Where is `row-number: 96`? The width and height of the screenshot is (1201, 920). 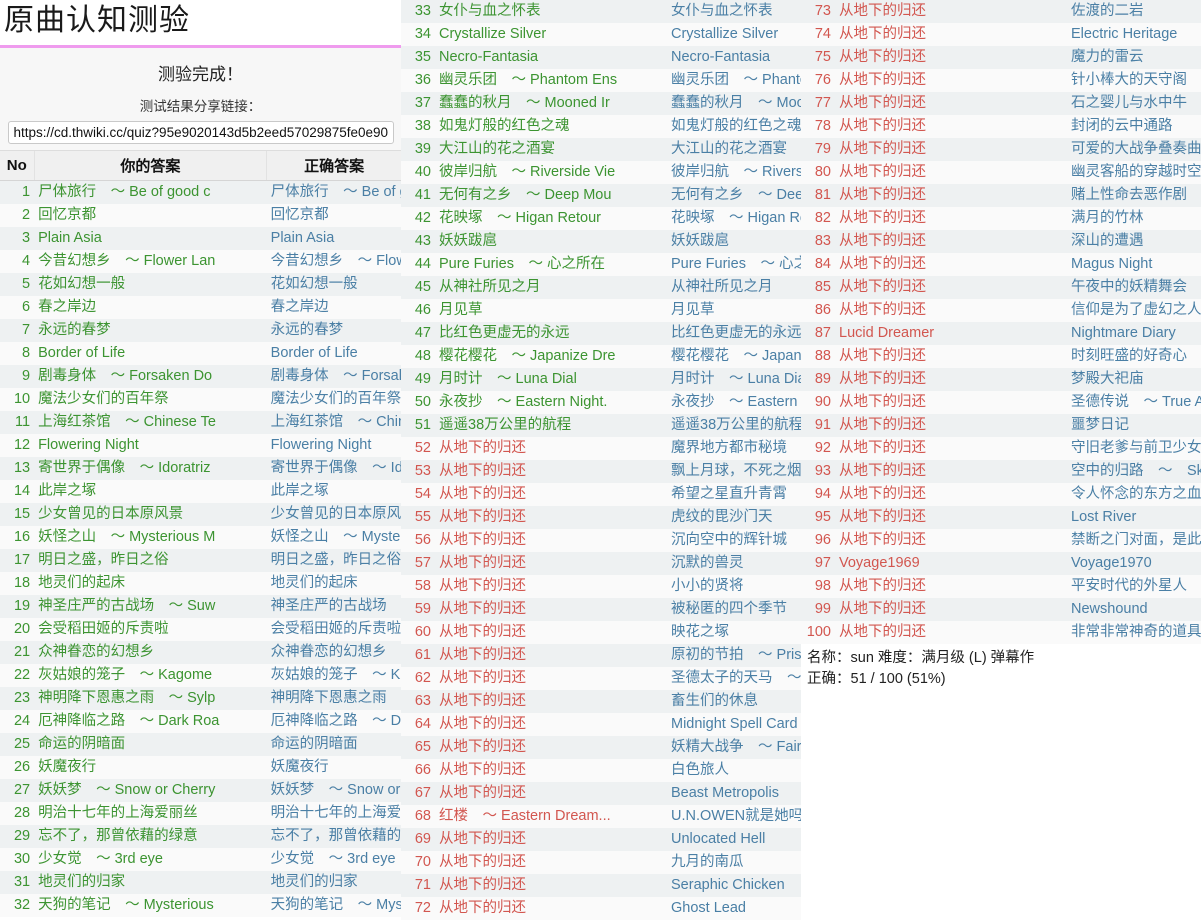 row-number: 96 is located at coordinates (818, 540).